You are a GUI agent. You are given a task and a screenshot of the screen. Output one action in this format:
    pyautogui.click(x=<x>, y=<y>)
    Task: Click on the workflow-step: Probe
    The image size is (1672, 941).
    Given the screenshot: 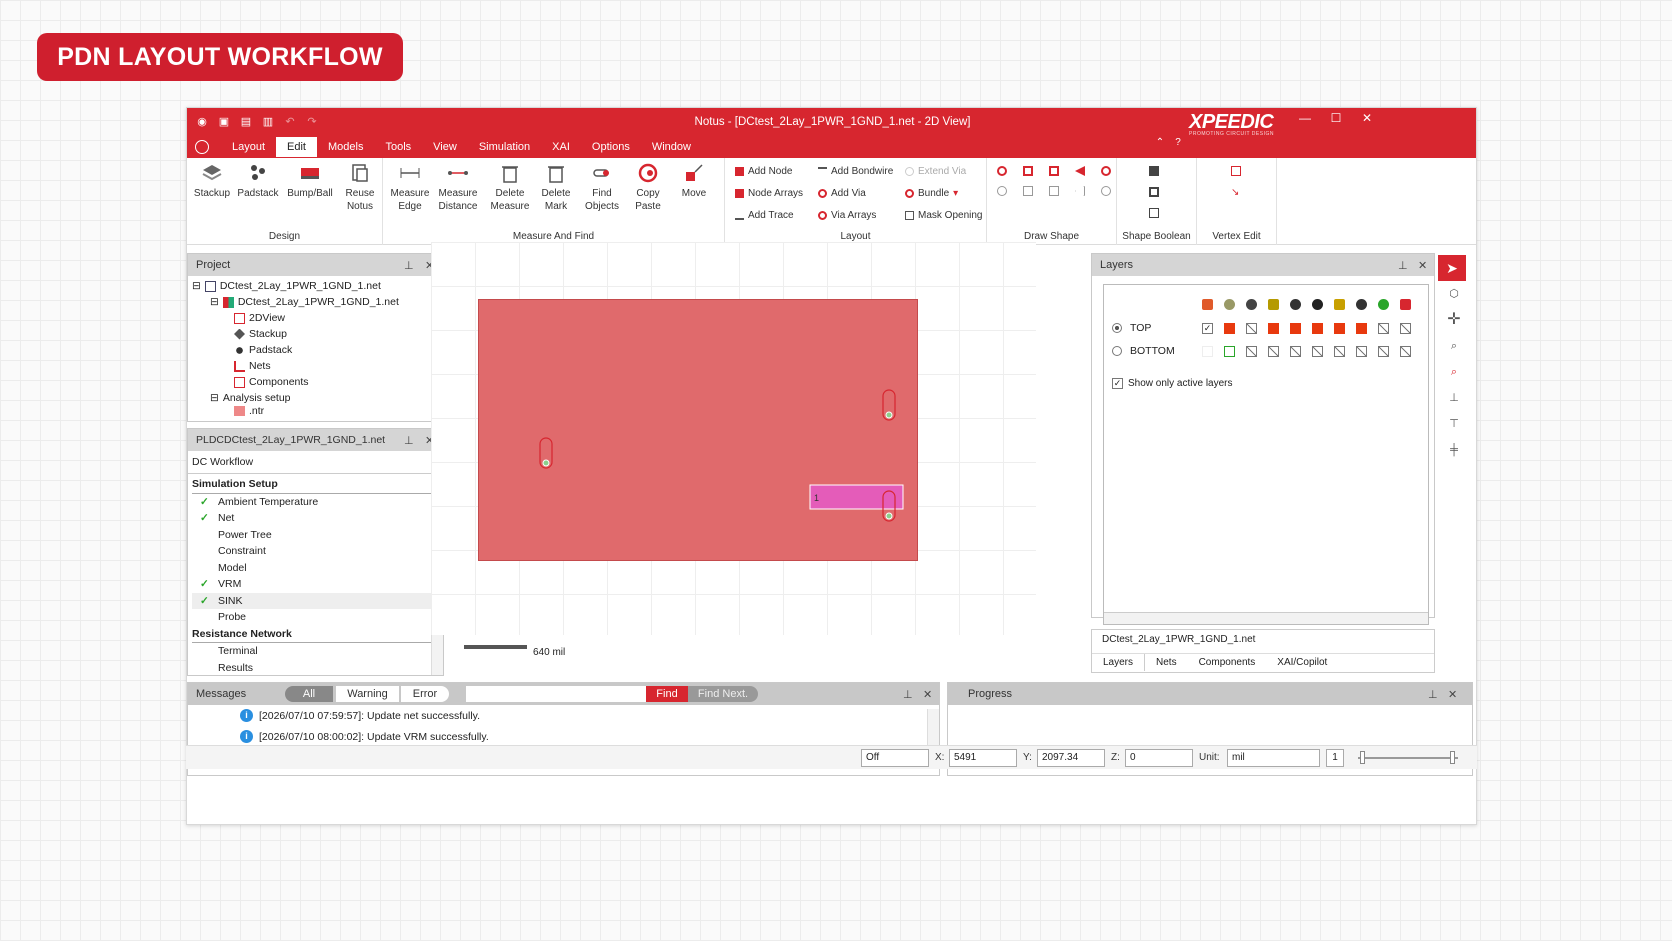 What is the action you would take?
    pyautogui.click(x=317, y=617)
    